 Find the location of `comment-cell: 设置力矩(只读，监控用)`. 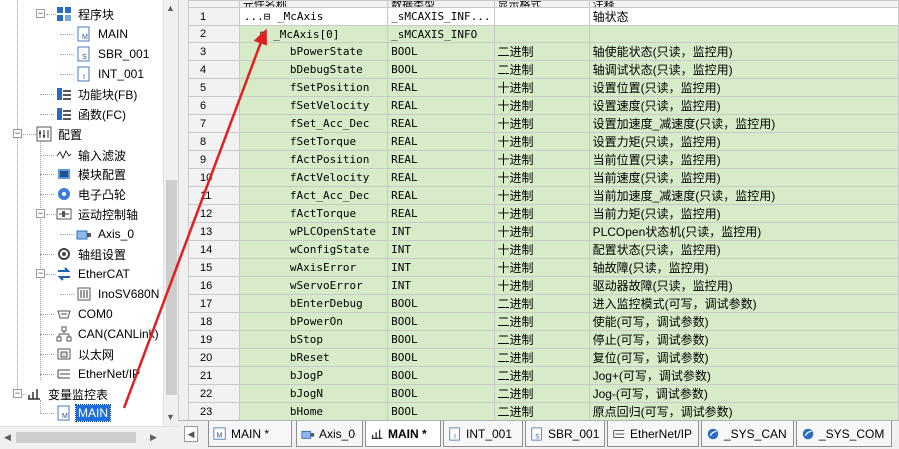

comment-cell: 设置力矩(只读，监控用) is located at coordinates (743, 141).